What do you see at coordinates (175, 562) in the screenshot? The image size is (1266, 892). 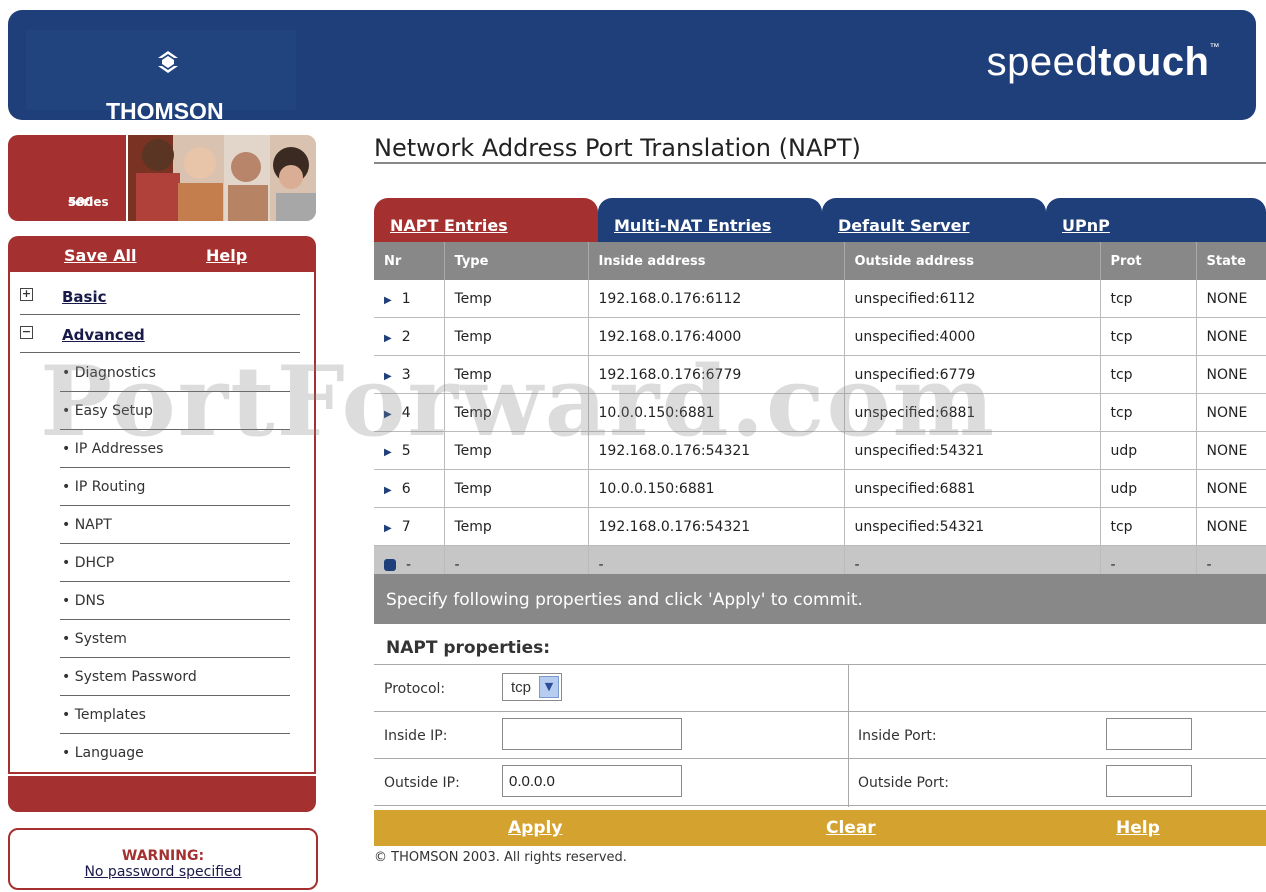 I see `sidebar-item-dhcp: • DHCP` at bounding box center [175, 562].